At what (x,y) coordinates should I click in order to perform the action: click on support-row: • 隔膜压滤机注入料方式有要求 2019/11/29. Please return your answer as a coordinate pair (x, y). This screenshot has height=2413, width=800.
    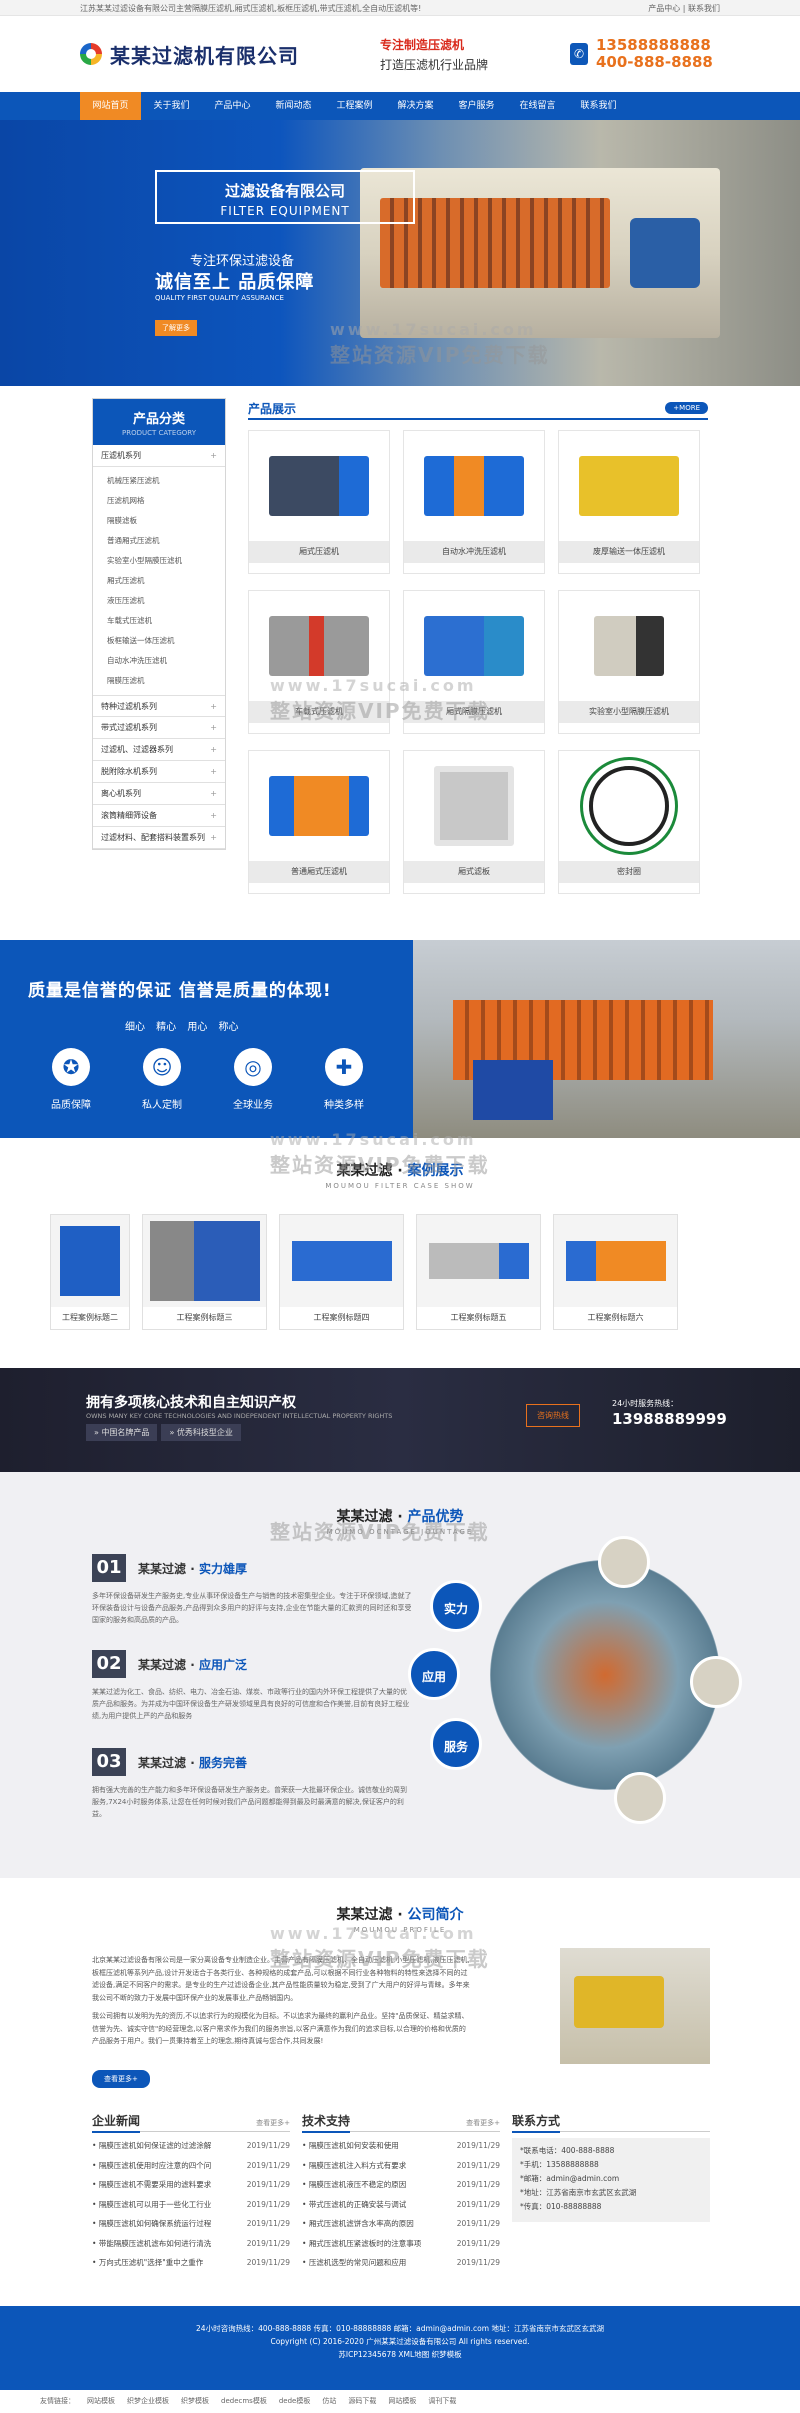
    Looking at the image, I should click on (401, 2166).